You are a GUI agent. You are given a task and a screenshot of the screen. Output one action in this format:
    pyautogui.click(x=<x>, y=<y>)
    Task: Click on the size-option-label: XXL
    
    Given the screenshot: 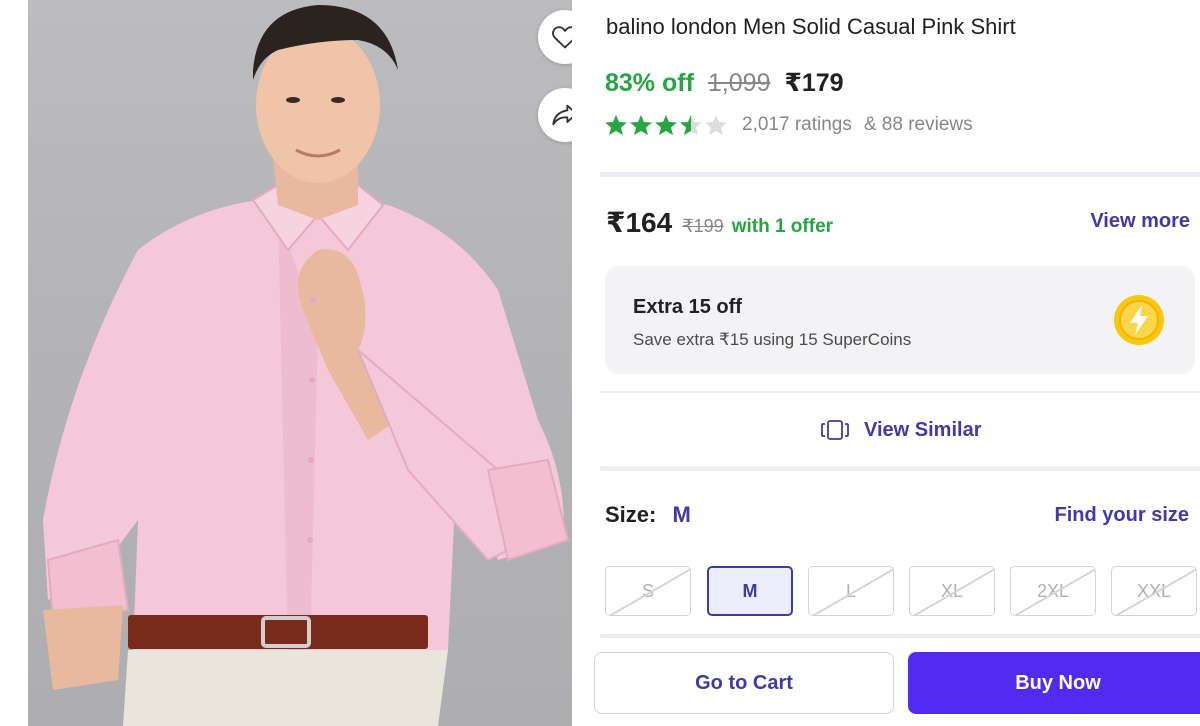 What is the action you would take?
    pyautogui.click(x=1154, y=590)
    